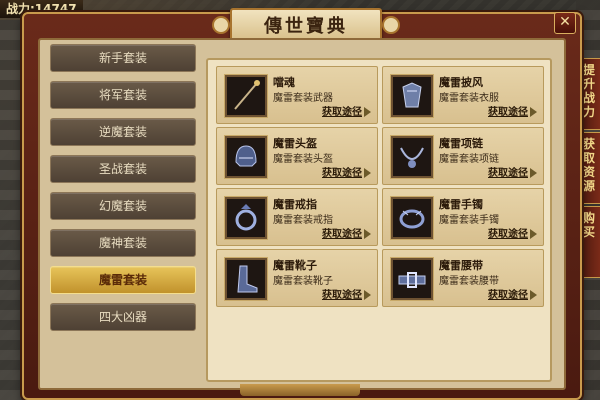 This screenshot has width=600, height=400. What do you see at coordinates (412, 96) in the screenshot?
I see `armor-icon` at bounding box center [412, 96].